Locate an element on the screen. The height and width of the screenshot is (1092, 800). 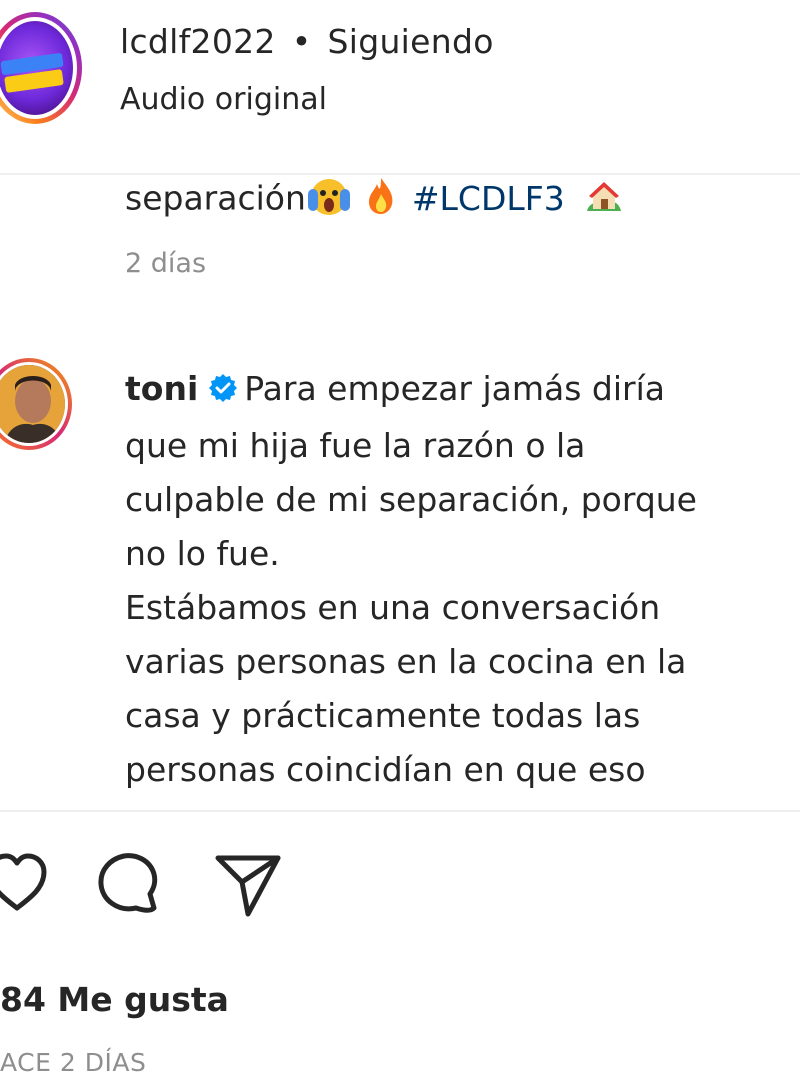
comment-line: Para empezar jamás diría is located at coordinates (454, 388).